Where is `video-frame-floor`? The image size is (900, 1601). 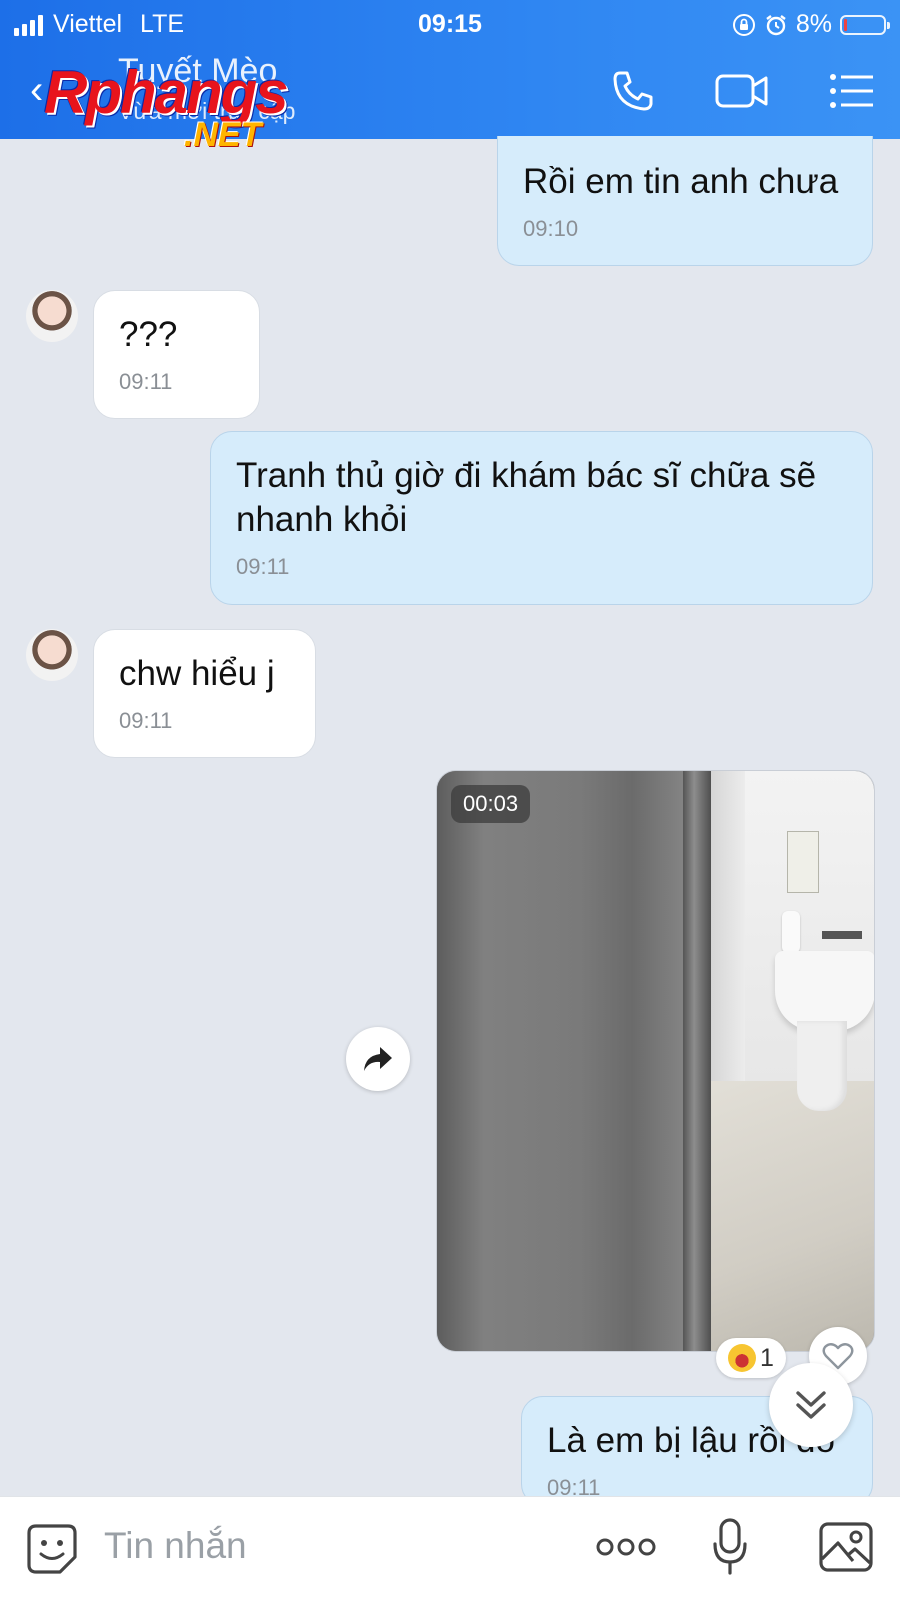
video-frame-floor is located at coordinates (789, 1216).